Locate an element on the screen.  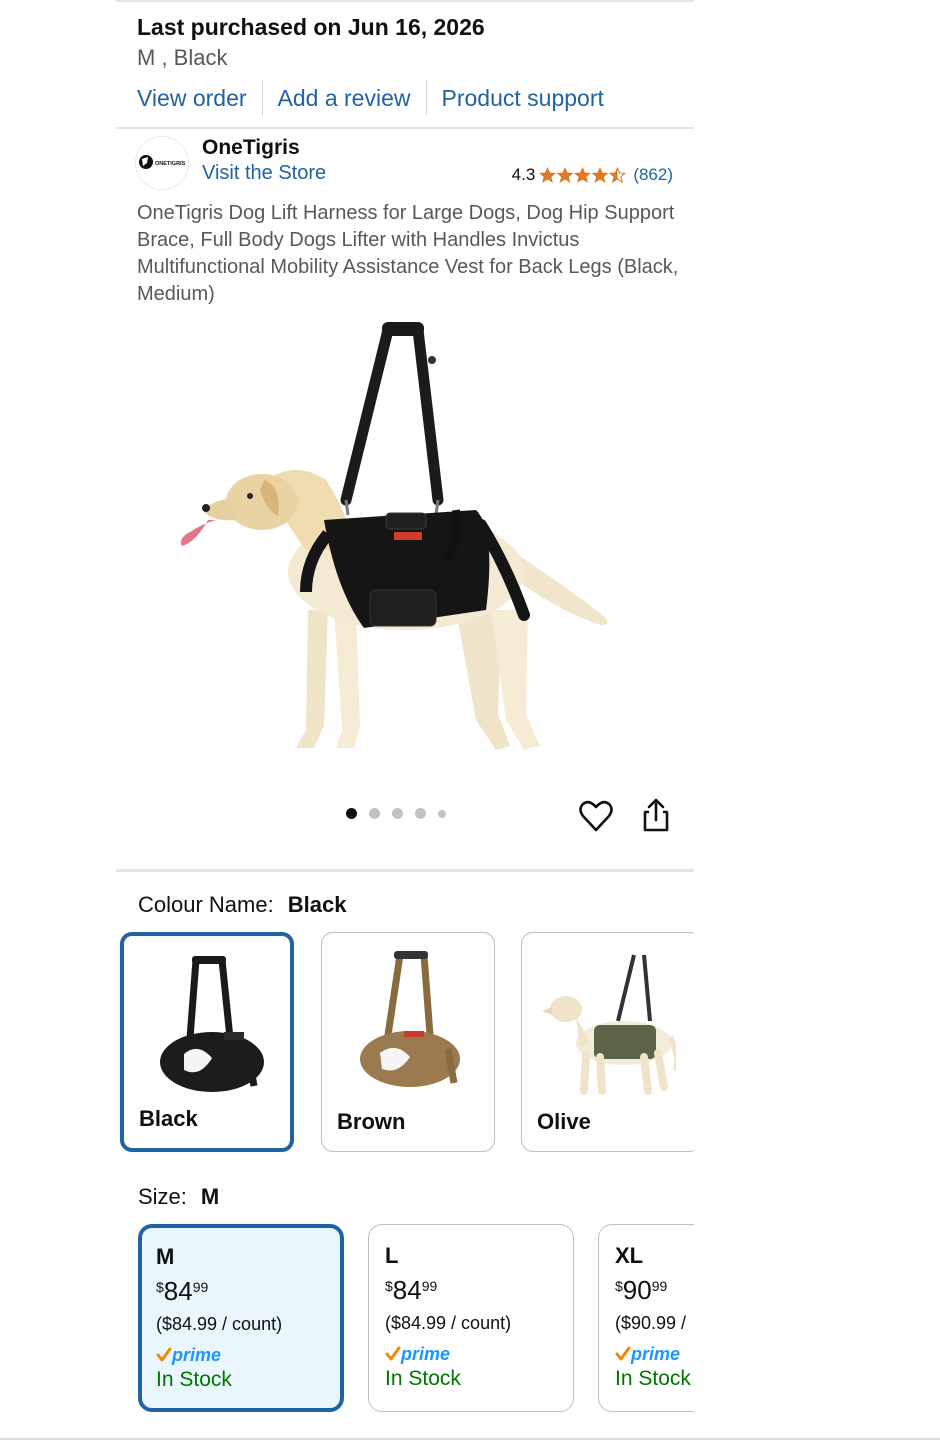
size-option-xl: XL $90 99 ($90.99 / prime In Stock is located at coordinates (646, 1318).